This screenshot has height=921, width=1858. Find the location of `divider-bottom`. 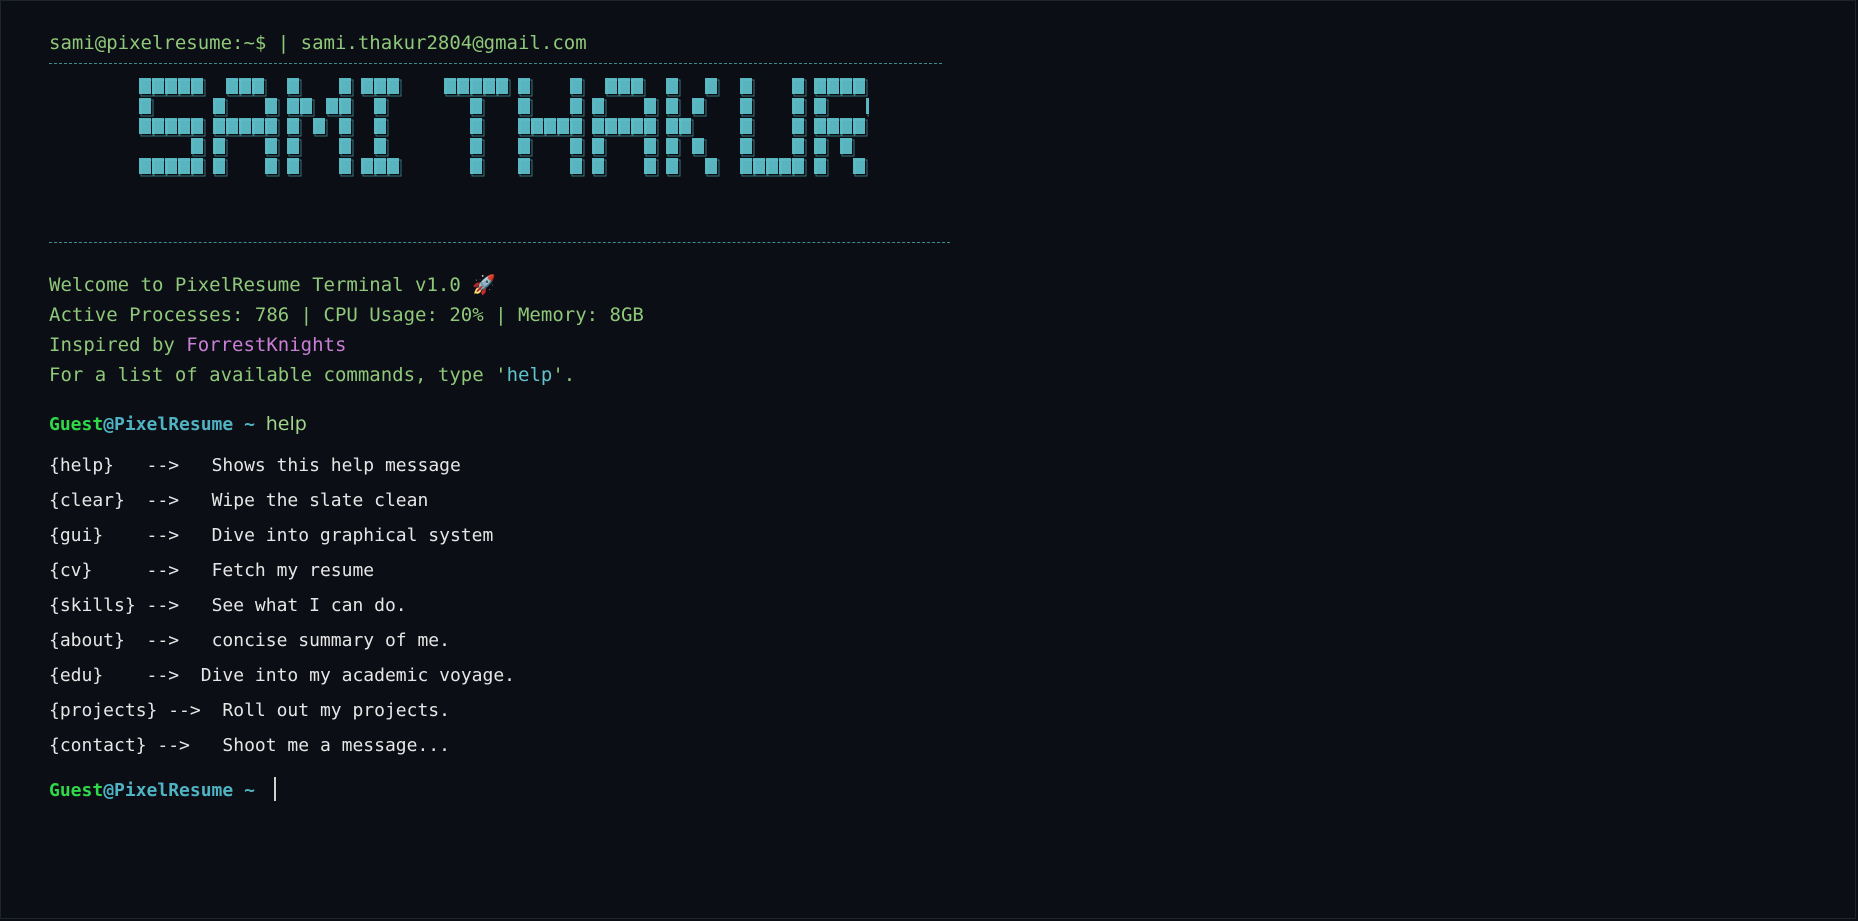

divider-bottom is located at coordinates (499, 242).